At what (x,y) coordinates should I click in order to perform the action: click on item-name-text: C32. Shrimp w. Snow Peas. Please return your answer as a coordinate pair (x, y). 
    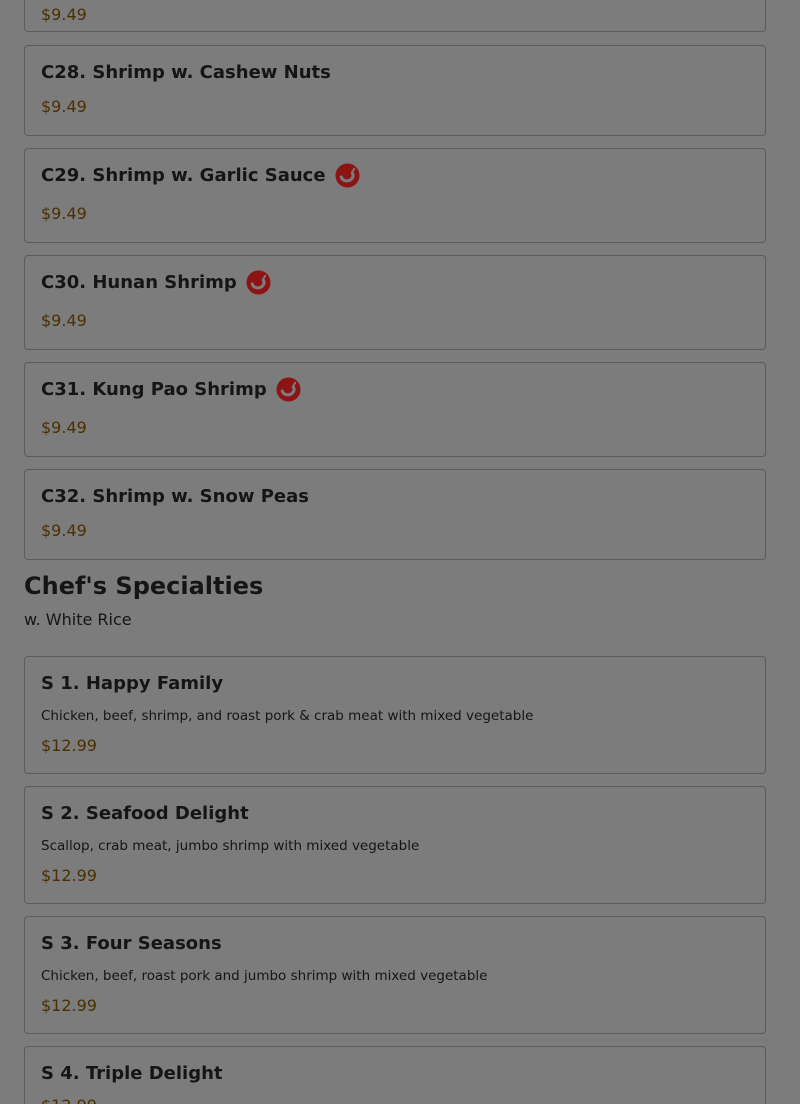
    Looking at the image, I should click on (175, 496).